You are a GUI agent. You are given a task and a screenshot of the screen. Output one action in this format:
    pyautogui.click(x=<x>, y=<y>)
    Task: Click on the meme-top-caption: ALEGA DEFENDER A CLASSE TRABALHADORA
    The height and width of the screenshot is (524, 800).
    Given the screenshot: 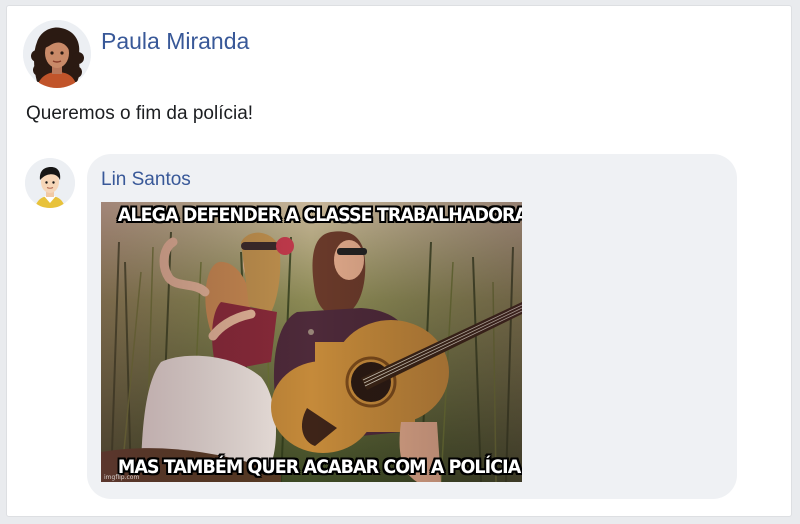 What is the action you would take?
    pyautogui.click(x=319, y=215)
    